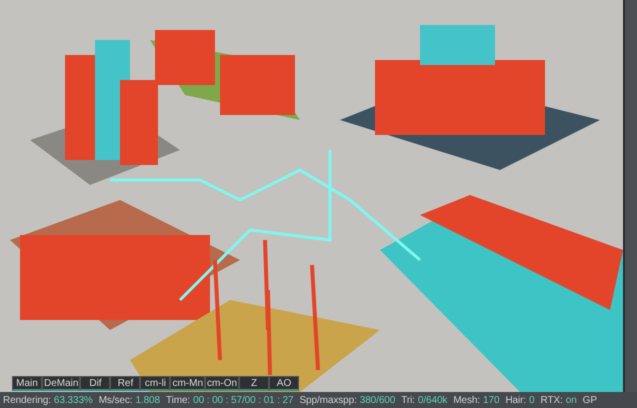 Image resolution: width=637 pixels, height=408 pixels. What do you see at coordinates (551, 400) in the screenshot?
I see `status-label: RTX:` at bounding box center [551, 400].